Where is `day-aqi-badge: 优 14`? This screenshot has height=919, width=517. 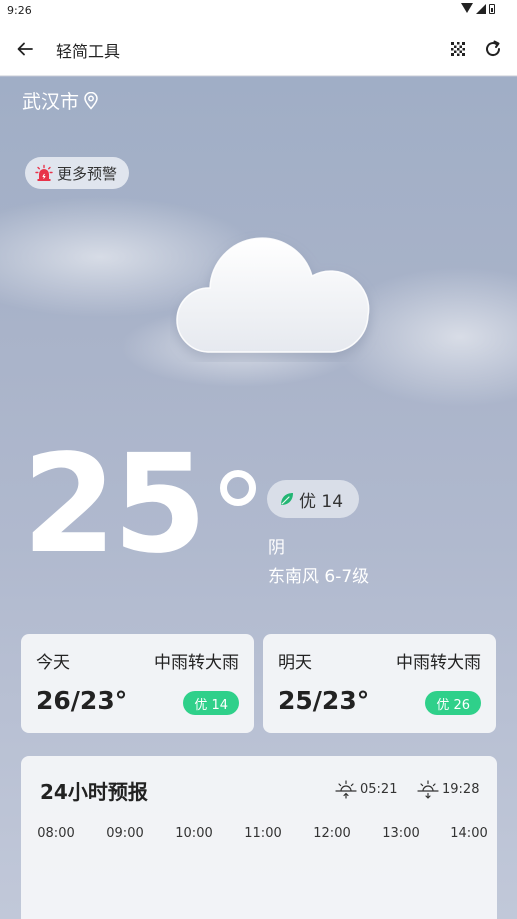 day-aqi-badge: 优 14 is located at coordinates (211, 703).